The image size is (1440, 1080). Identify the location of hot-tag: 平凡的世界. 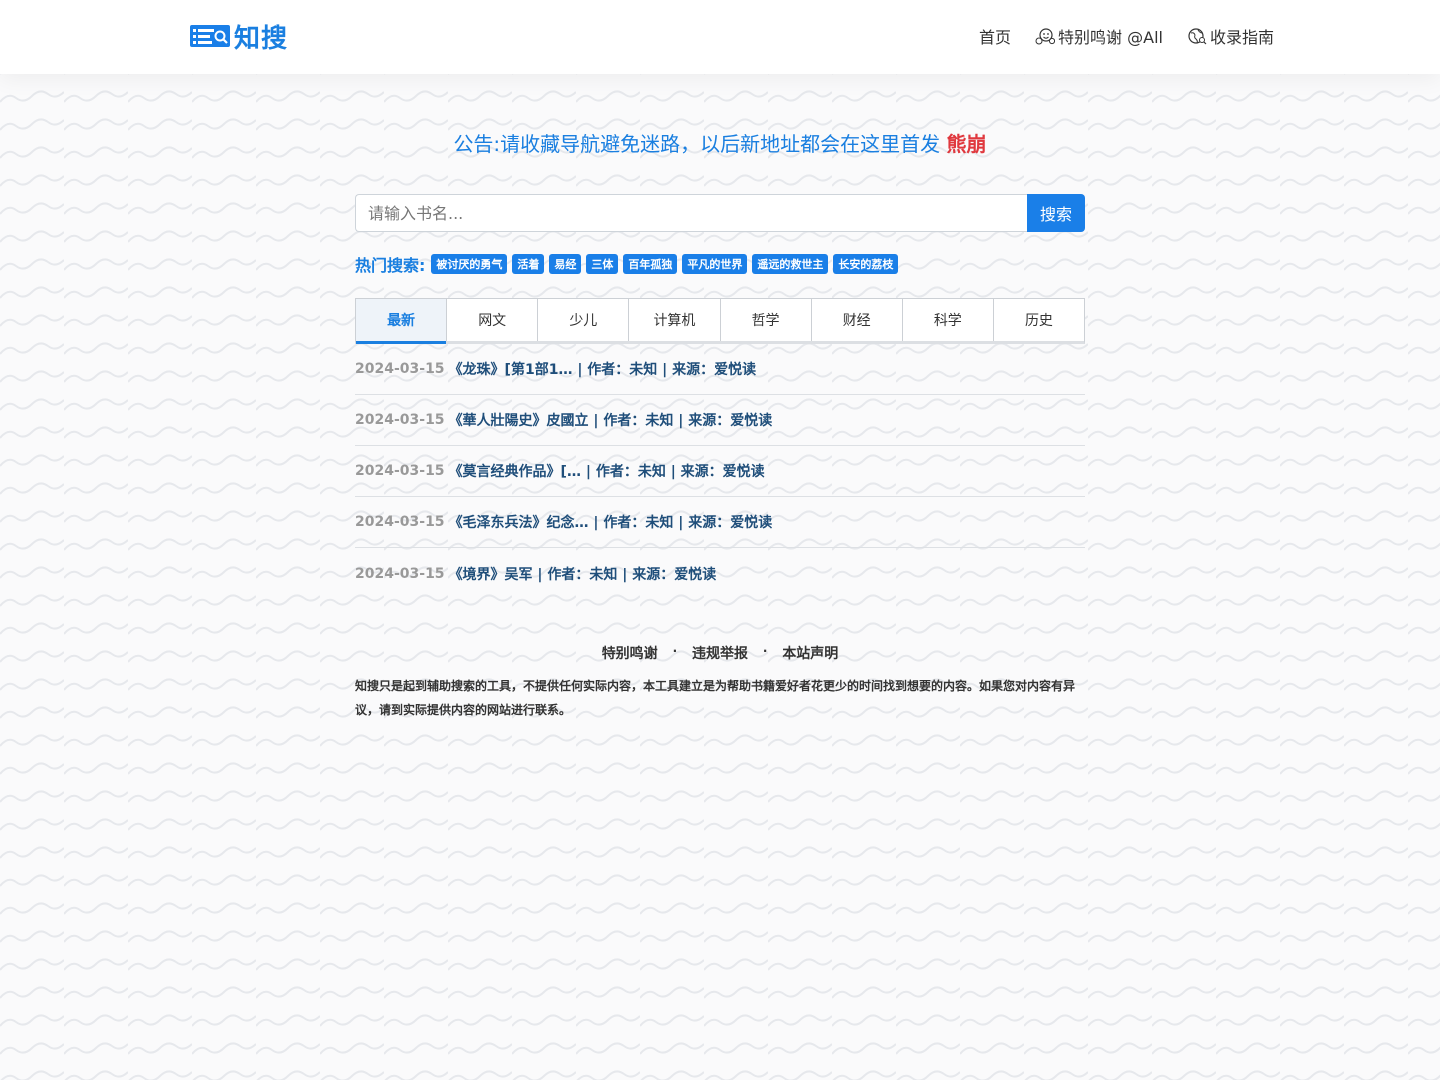
(715, 264).